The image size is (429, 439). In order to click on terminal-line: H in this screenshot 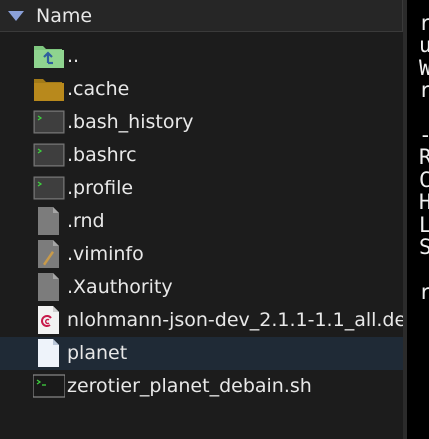, I will do `click(424, 202)`.